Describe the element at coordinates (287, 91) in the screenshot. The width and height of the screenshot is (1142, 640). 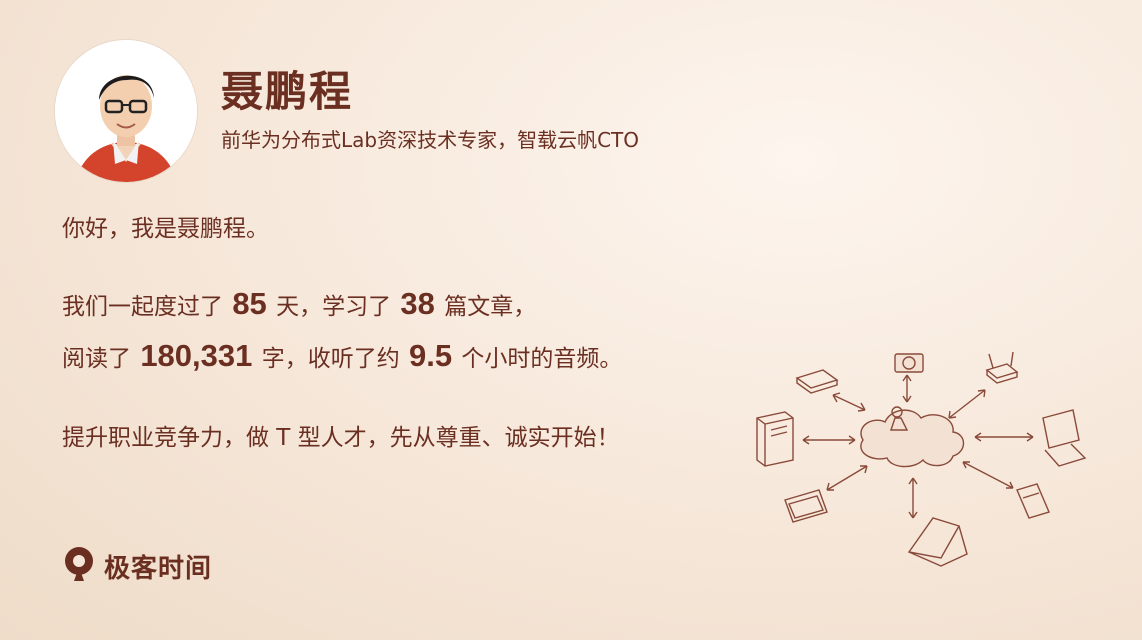
I see `author-name: 聂鹏程` at that location.